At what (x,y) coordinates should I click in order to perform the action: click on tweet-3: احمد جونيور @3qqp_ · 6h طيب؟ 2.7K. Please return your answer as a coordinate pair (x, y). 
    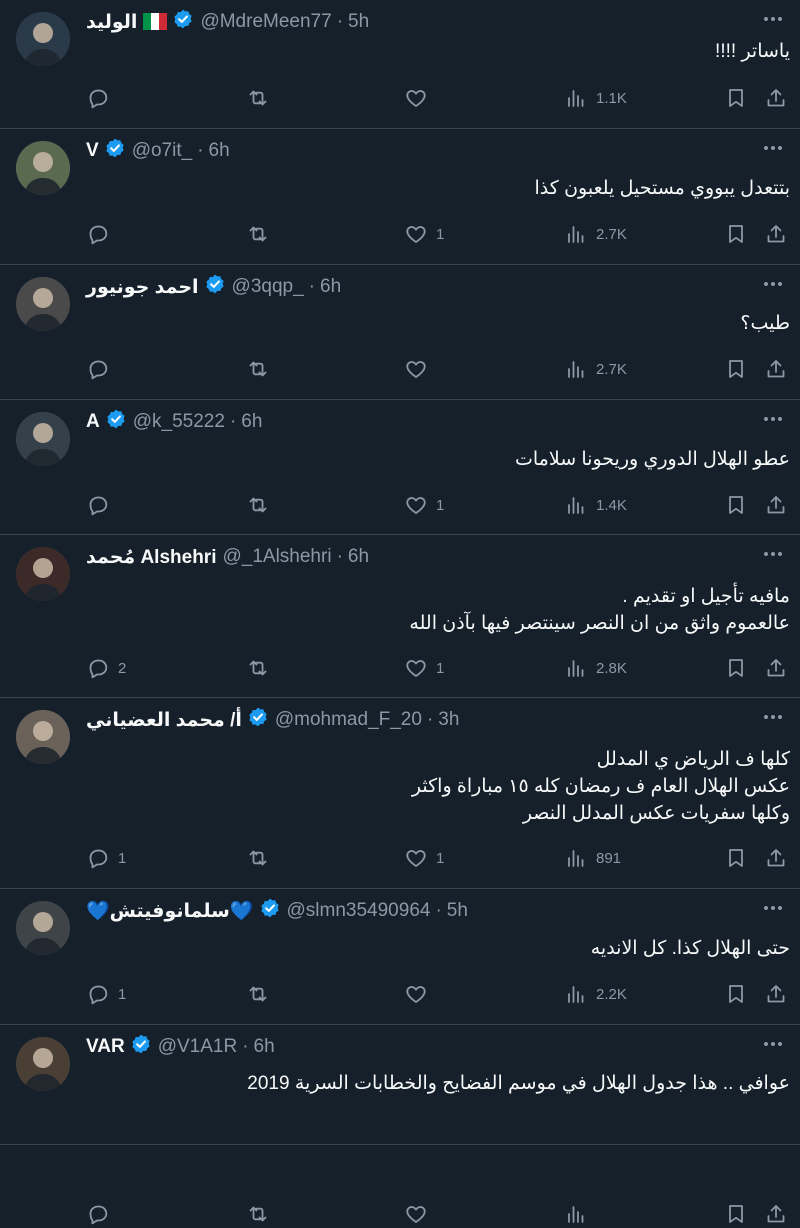
    Looking at the image, I should click on (400, 332).